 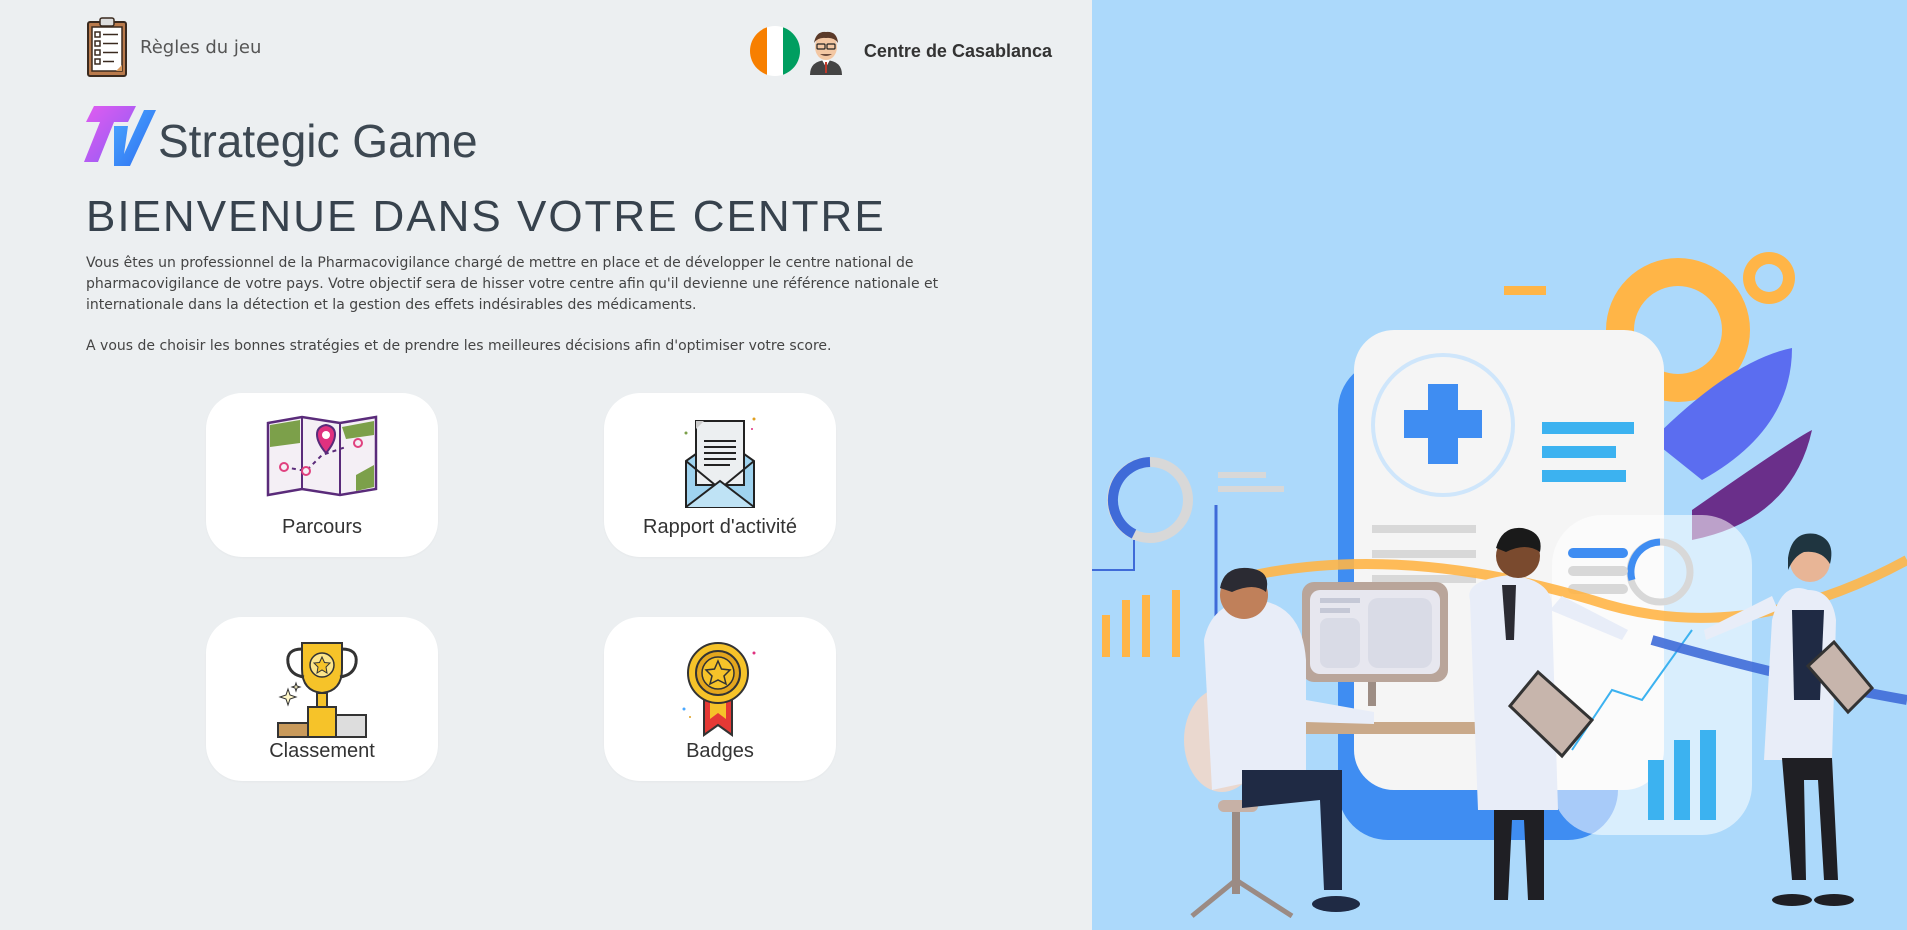 What do you see at coordinates (322, 527) in the screenshot?
I see `card-label: Parcours` at bounding box center [322, 527].